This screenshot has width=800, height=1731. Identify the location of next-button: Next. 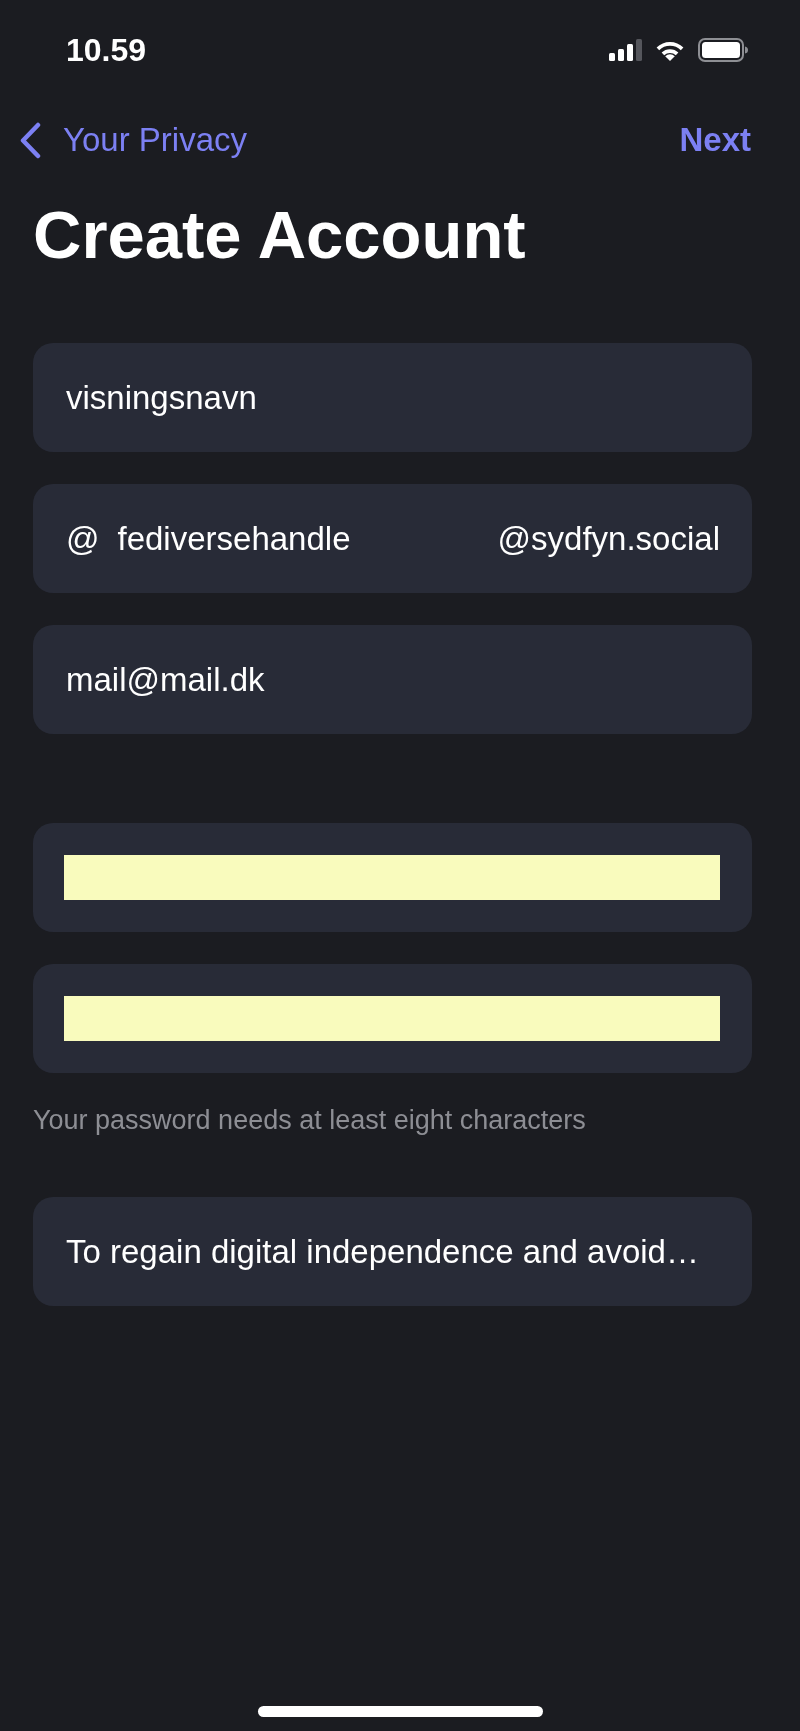
(715, 140).